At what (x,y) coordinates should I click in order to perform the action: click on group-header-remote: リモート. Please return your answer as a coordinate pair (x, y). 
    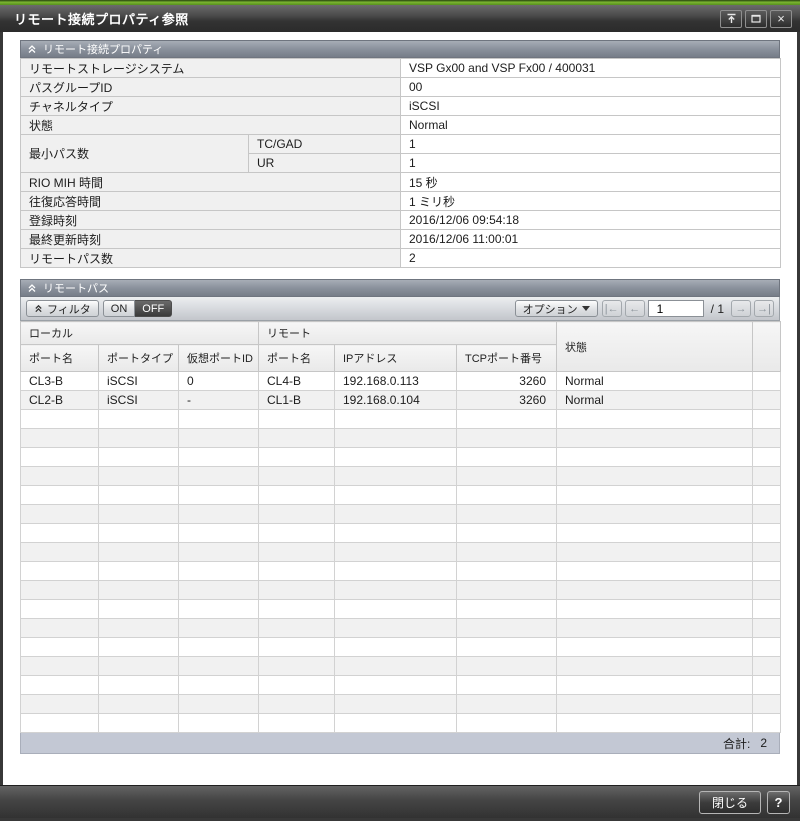
    Looking at the image, I should click on (407, 333).